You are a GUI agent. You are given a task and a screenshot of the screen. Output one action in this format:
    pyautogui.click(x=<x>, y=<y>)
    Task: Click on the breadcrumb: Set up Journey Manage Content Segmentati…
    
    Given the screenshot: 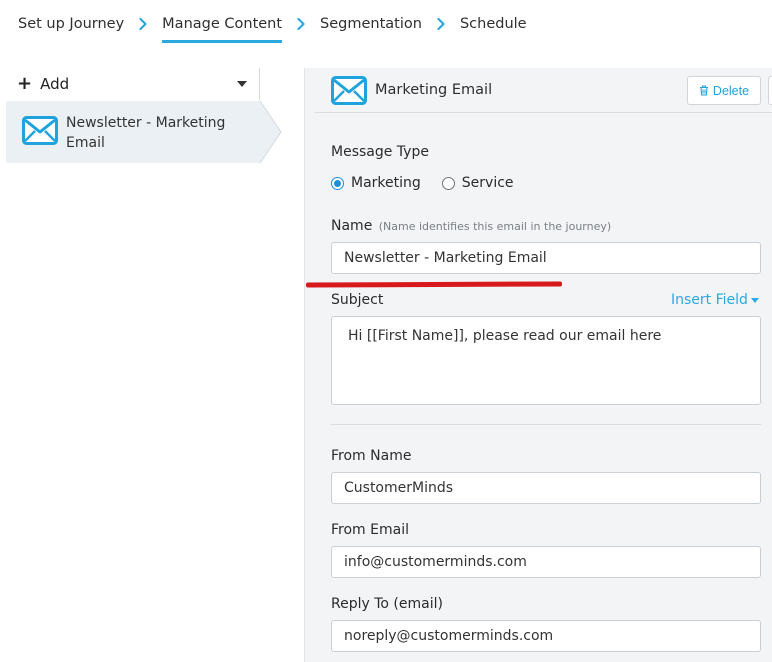 What is the action you would take?
    pyautogui.click(x=272, y=31)
    